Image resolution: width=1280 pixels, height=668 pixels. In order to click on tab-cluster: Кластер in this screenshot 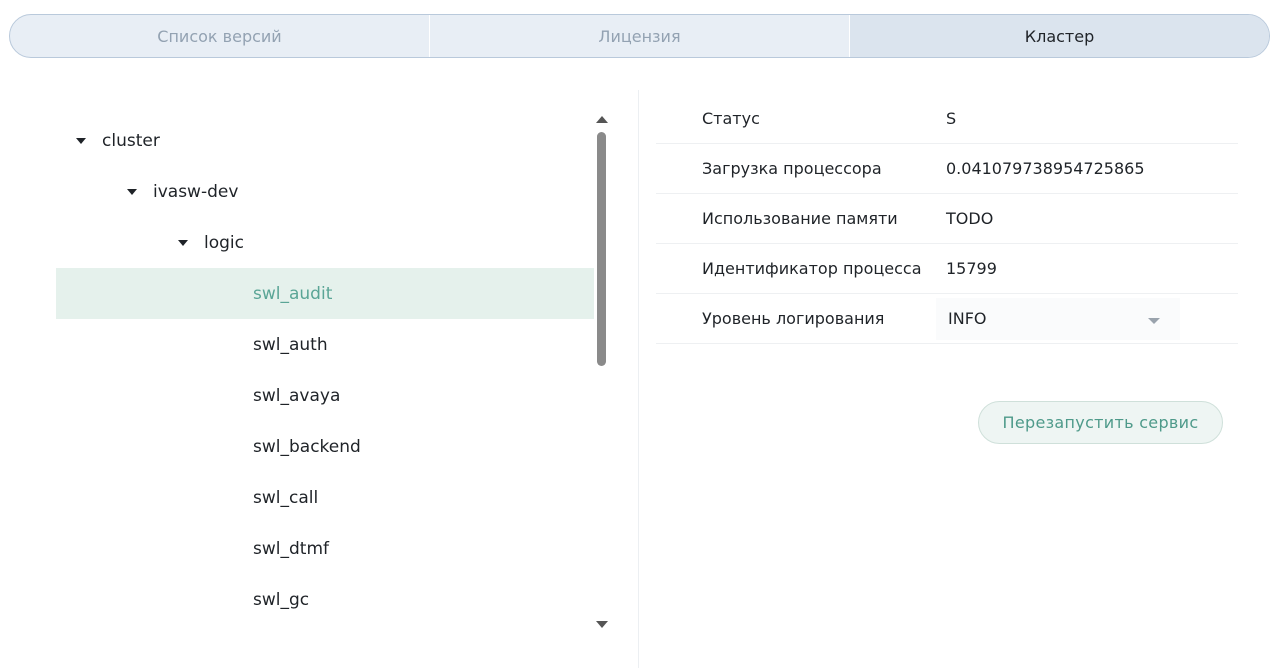, I will do `click(1059, 36)`.